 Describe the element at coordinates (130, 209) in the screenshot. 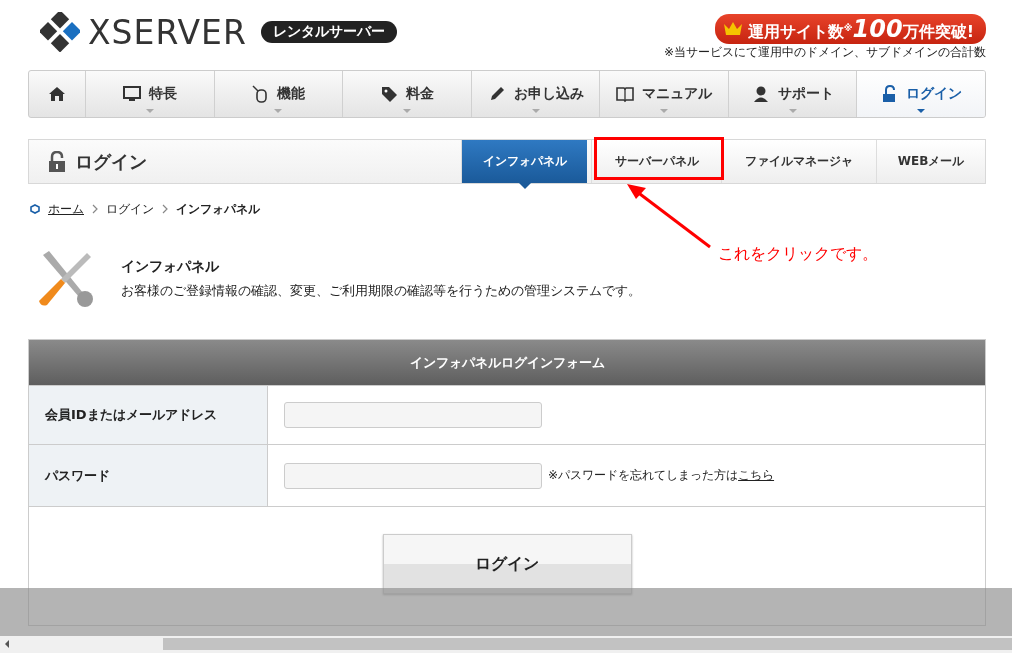

I see `breadcrumb-item: ログイン` at that location.